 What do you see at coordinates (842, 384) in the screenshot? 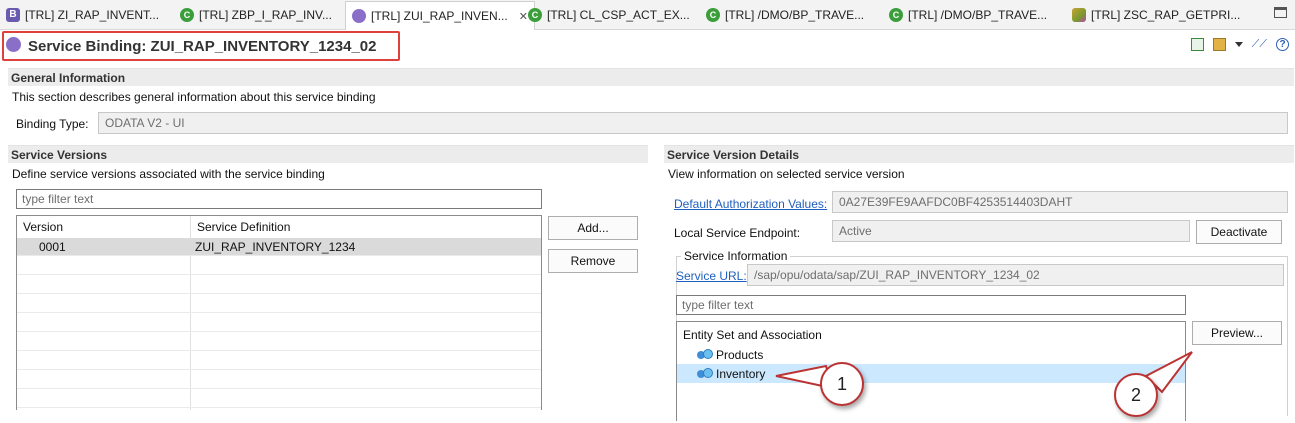
I see `callout-1: 1` at bounding box center [842, 384].